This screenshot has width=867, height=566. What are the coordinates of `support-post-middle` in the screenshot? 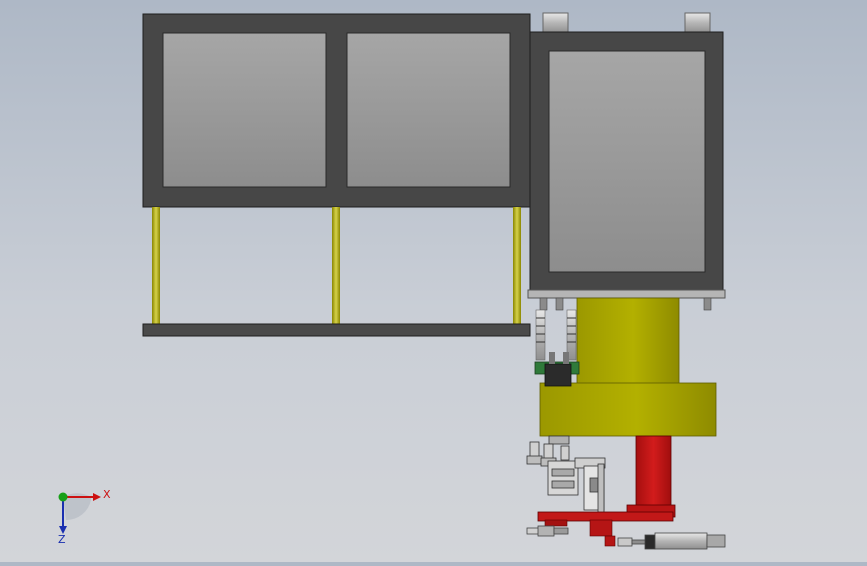 It's located at (336, 265).